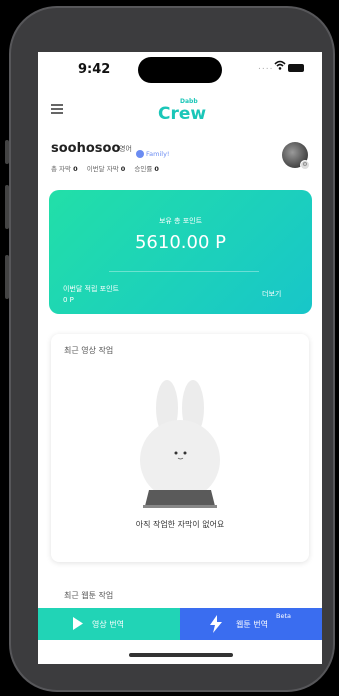 This screenshot has height=696, width=339. Describe the element at coordinates (94, 69) in the screenshot. I see `status-time: 9:42` at that location.